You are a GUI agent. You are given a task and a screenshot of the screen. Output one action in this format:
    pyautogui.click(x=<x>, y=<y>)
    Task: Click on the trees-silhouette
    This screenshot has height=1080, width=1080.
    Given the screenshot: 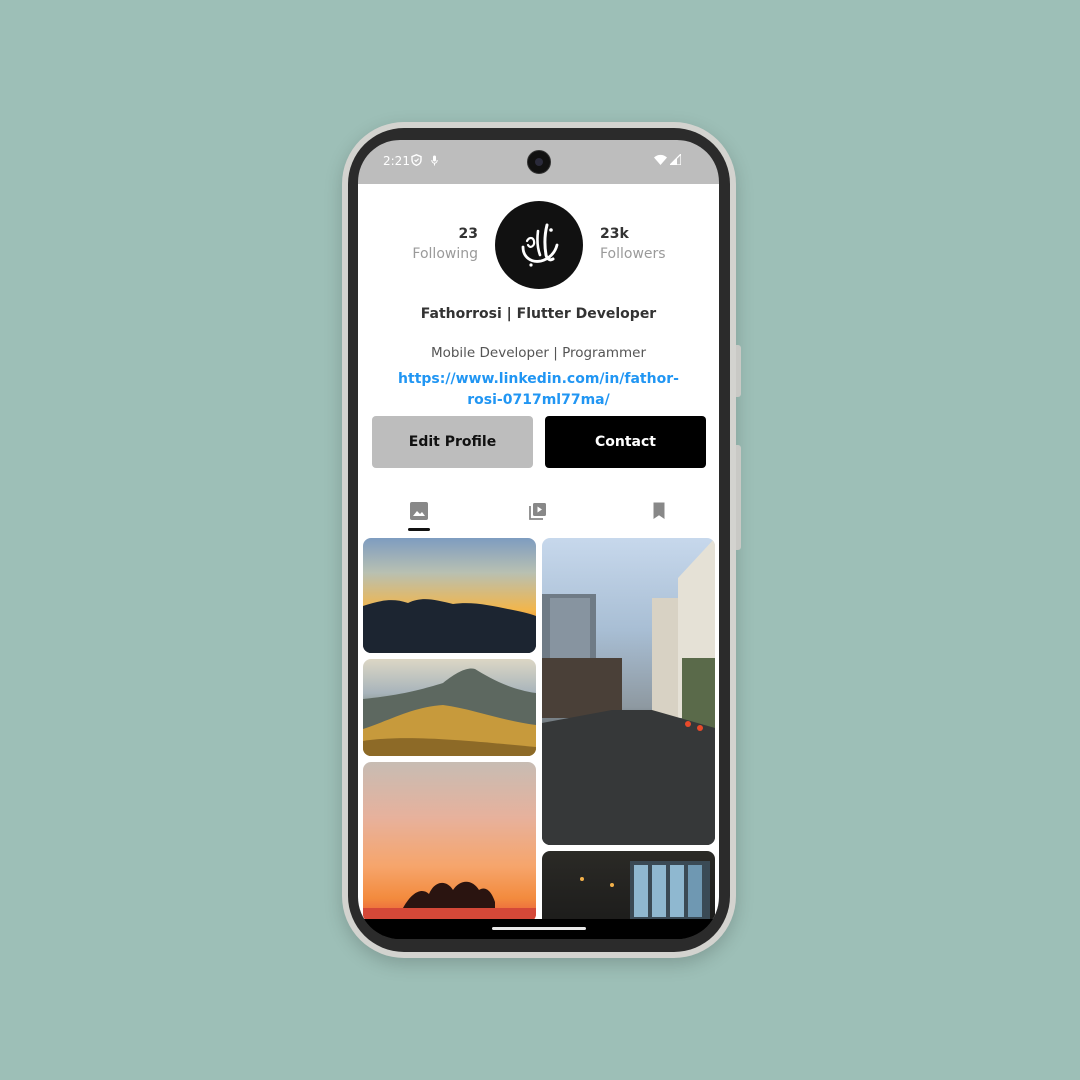 What is the action you would take?
    pyautogui.click(x=449, y=900)
    